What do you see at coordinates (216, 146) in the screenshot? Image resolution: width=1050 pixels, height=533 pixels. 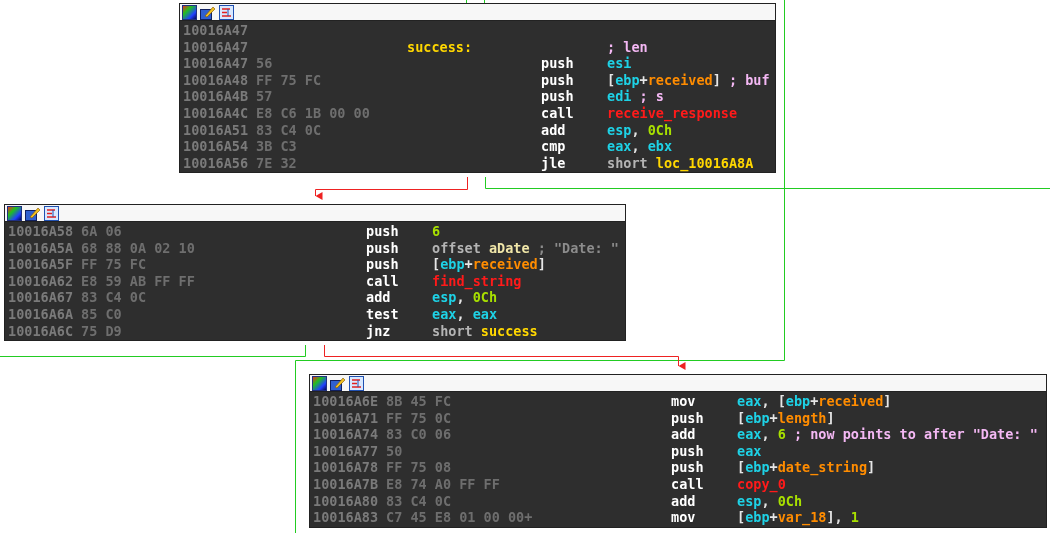 I see `address: 10016A54` at bounding box center [216, 146].